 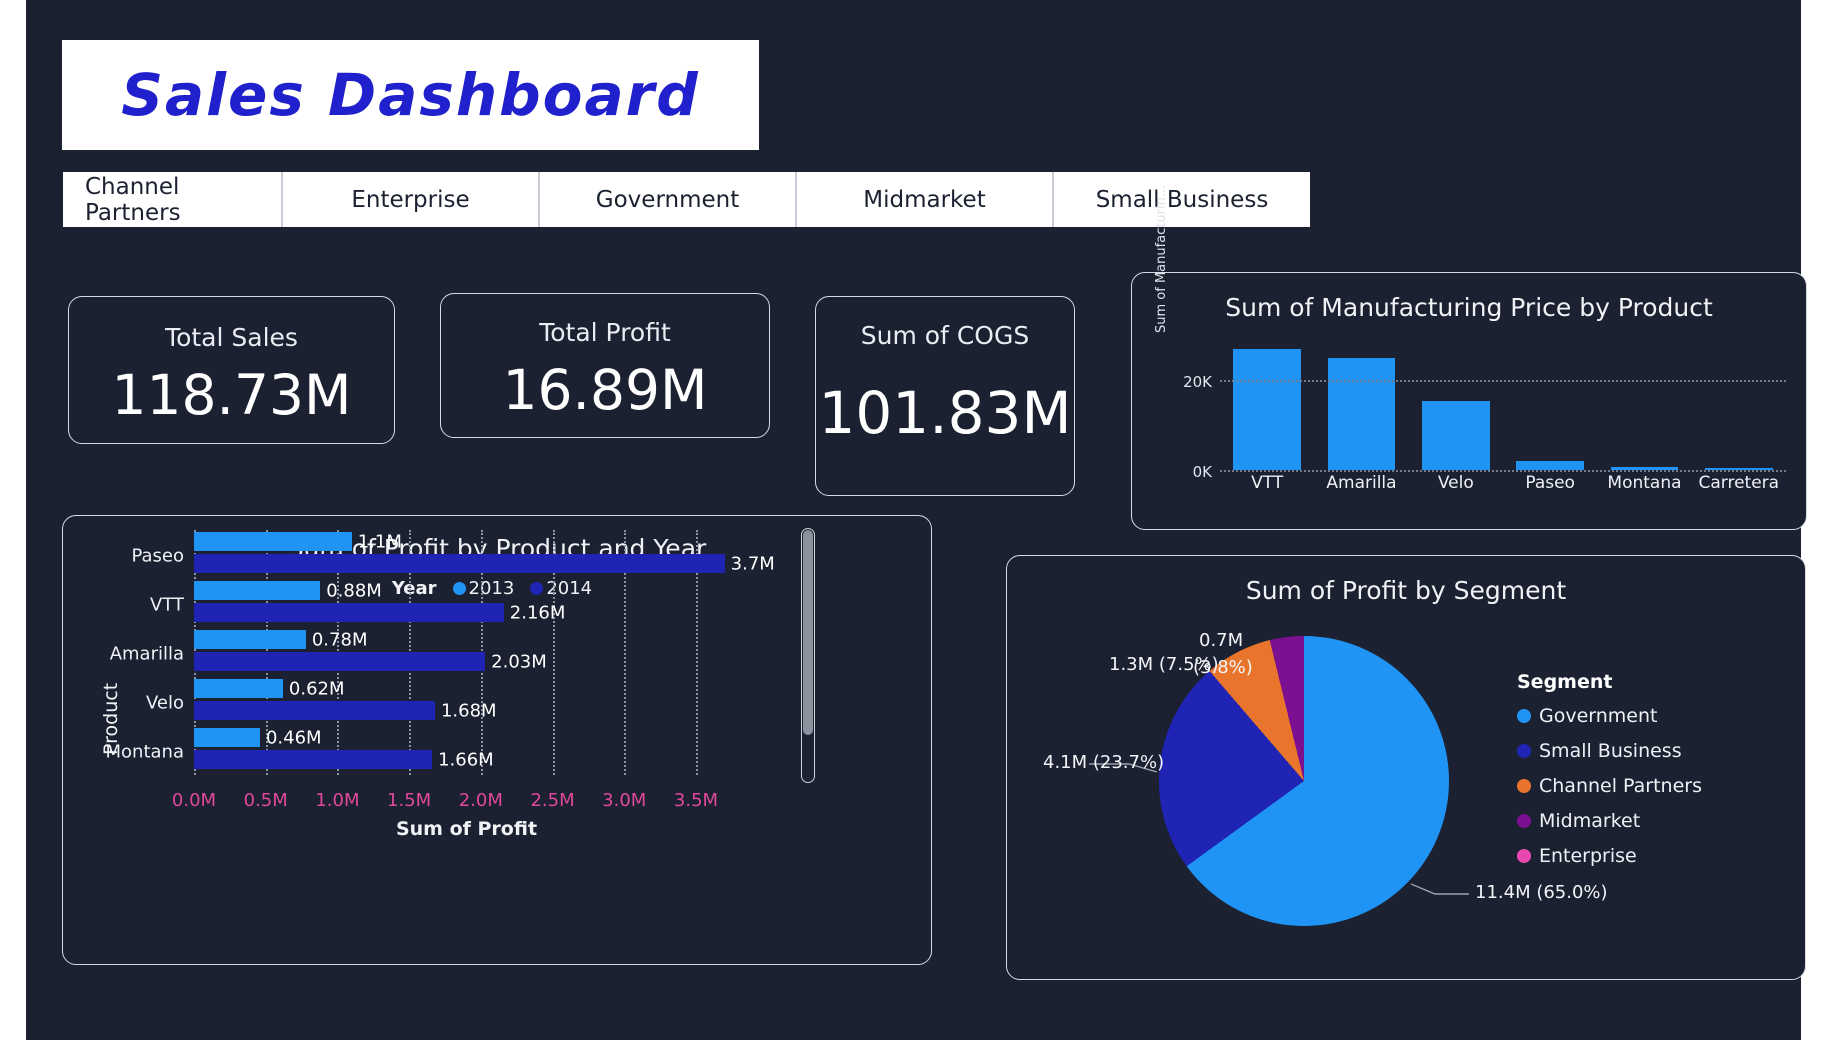 I want to click on bar-2013: 0.78M, so click(x=280, y=639).